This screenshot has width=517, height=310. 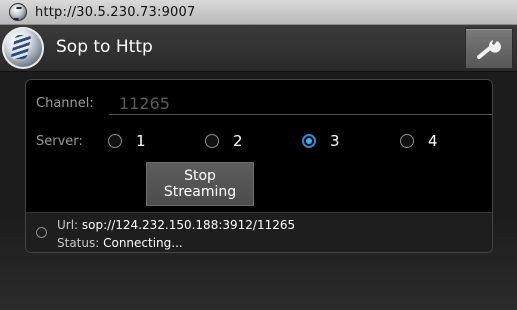 I want to click on stop-streaming-button: Stop Streaming, so click(x=200, y=184).